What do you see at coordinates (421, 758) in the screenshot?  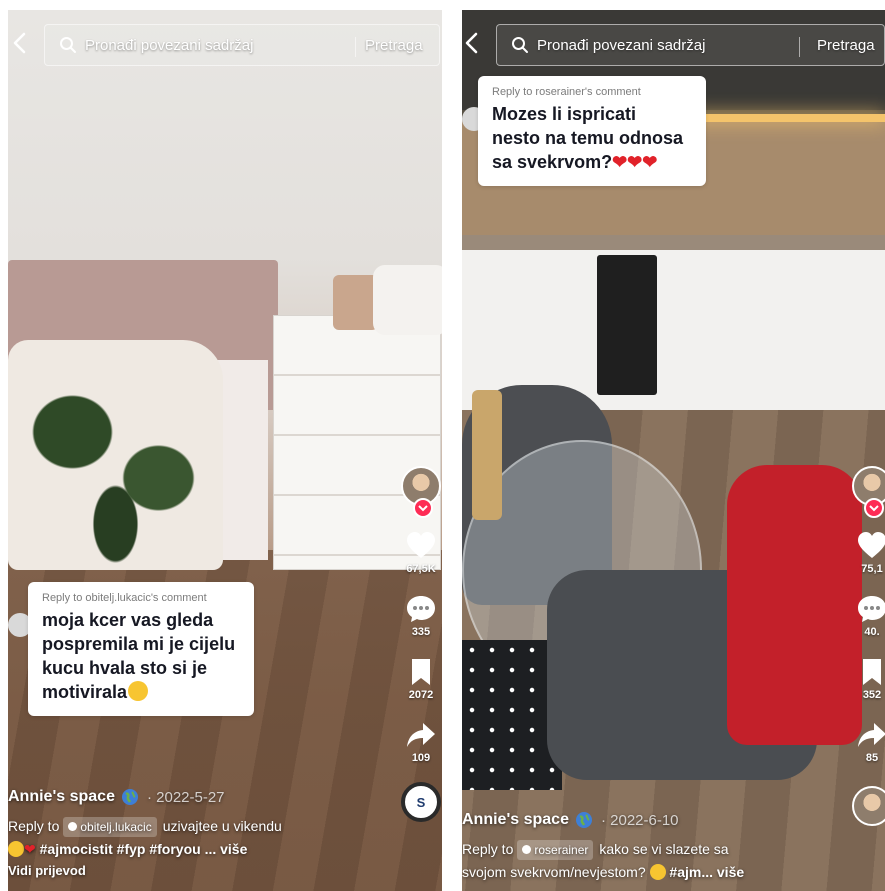 I see `share-count: 109` at bounding box center [421, 758].